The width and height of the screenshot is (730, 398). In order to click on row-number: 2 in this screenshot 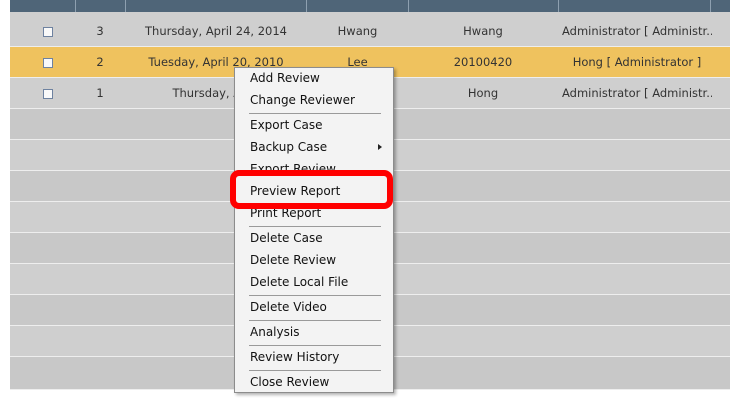, I will do `click(100, 62)`.